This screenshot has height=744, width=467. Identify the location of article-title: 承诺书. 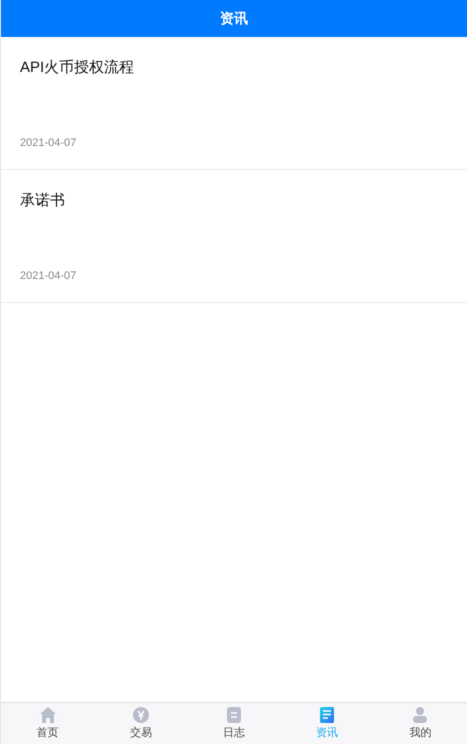
(43, 201).